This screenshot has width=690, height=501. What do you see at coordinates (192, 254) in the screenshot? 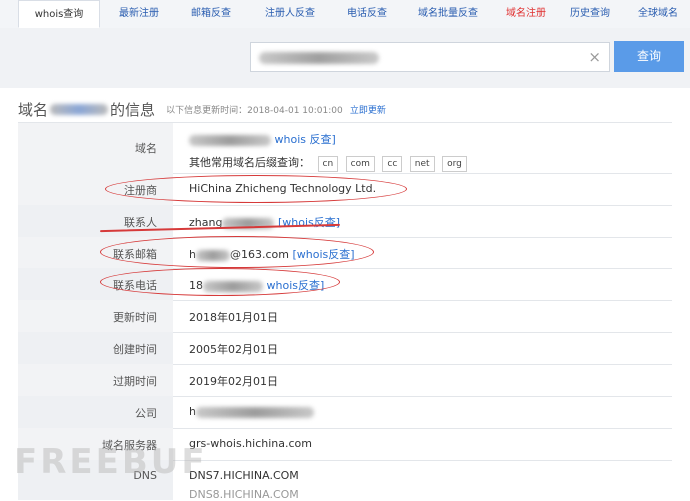
I see `email-value-prefix: h` at bounding box center [192, 254].